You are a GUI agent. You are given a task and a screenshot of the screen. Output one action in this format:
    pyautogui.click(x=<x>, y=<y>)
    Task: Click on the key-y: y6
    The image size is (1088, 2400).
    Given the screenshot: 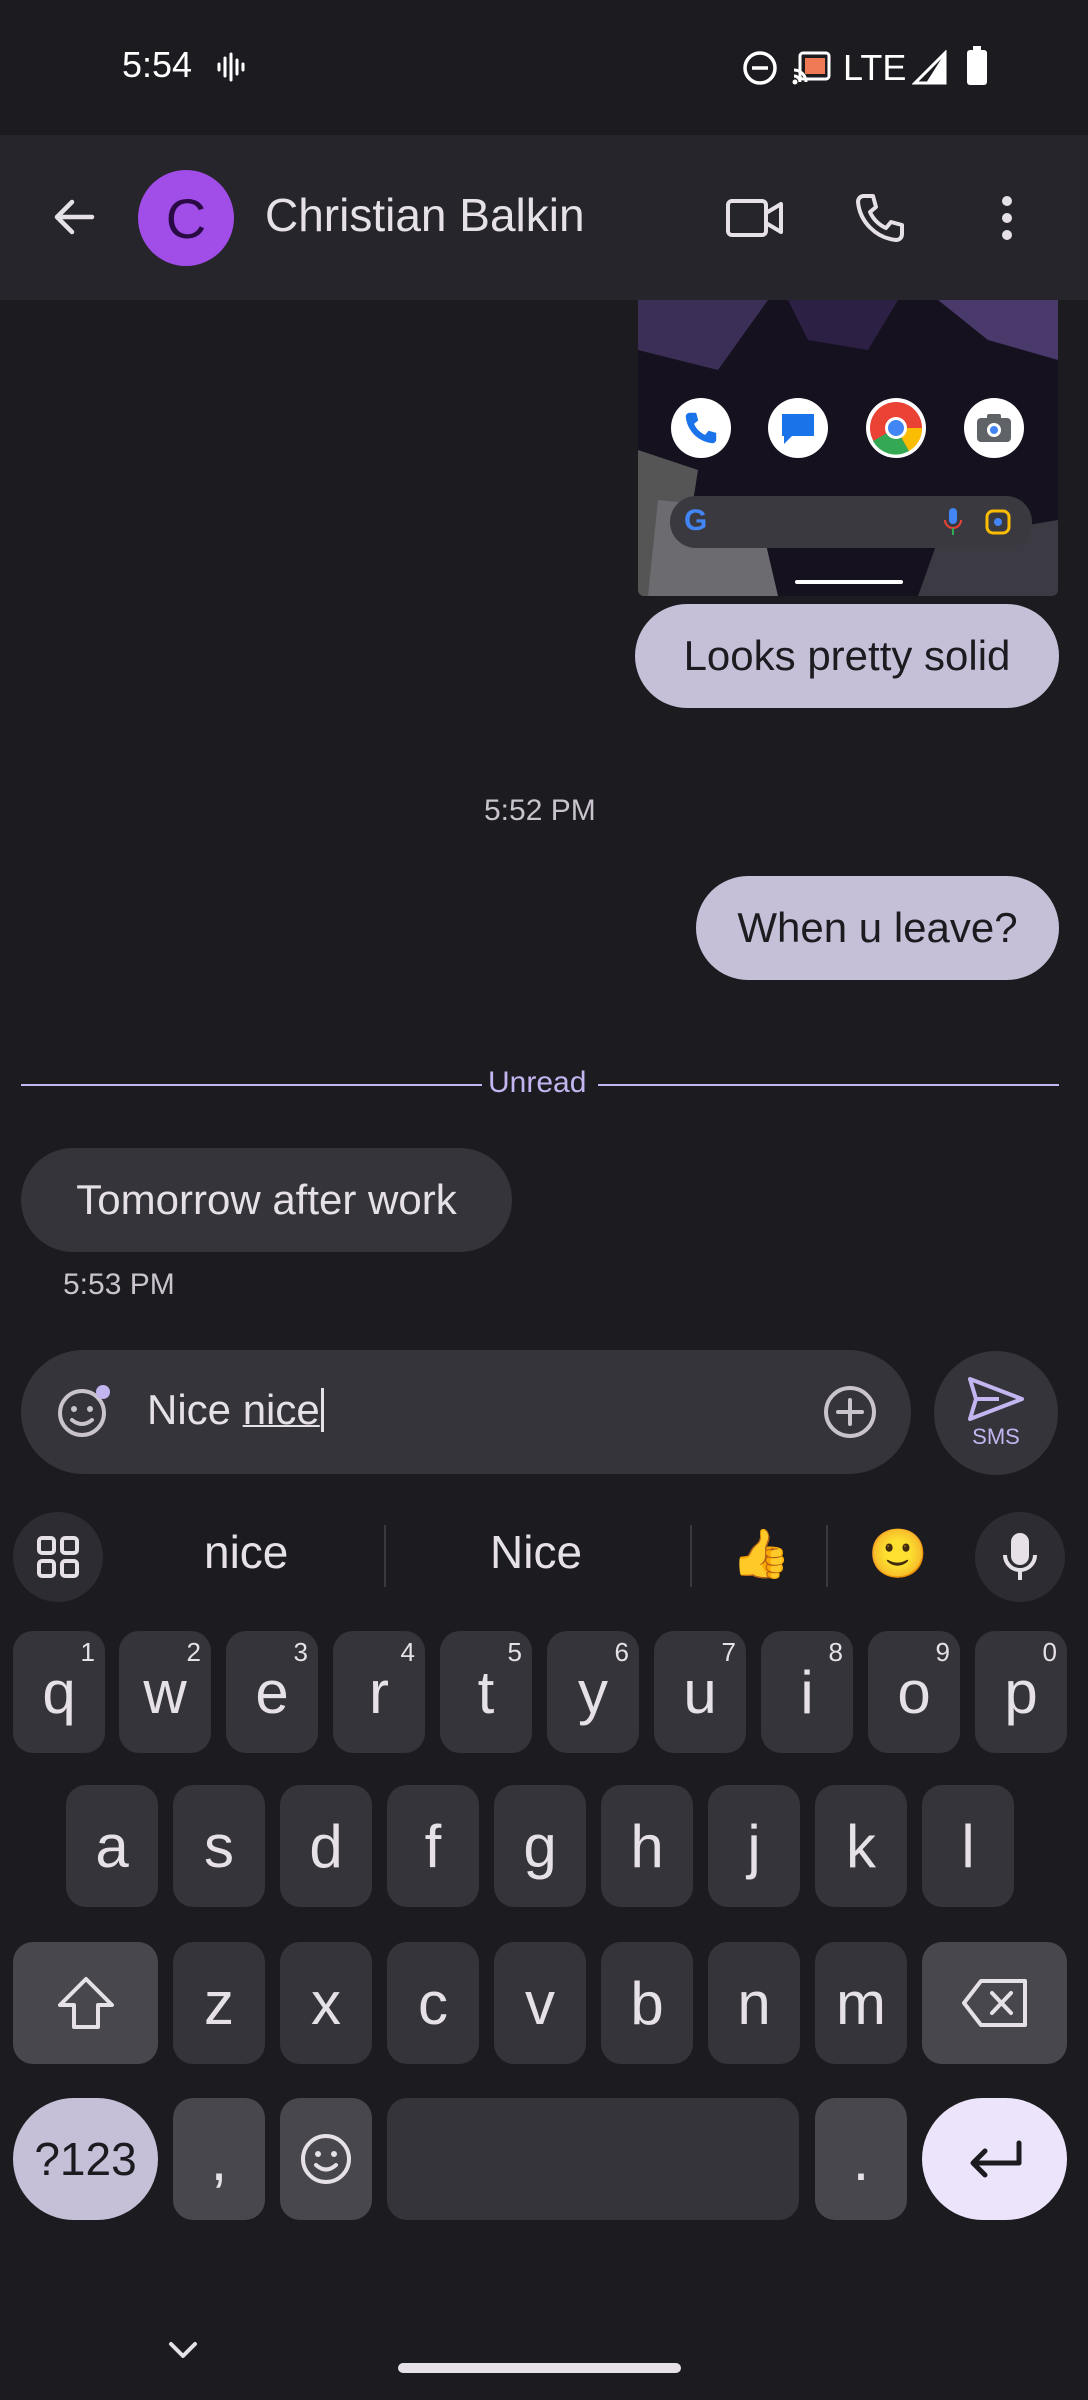 What is the action you would take?
    pyautogui.click(x=593, y=1692)
    